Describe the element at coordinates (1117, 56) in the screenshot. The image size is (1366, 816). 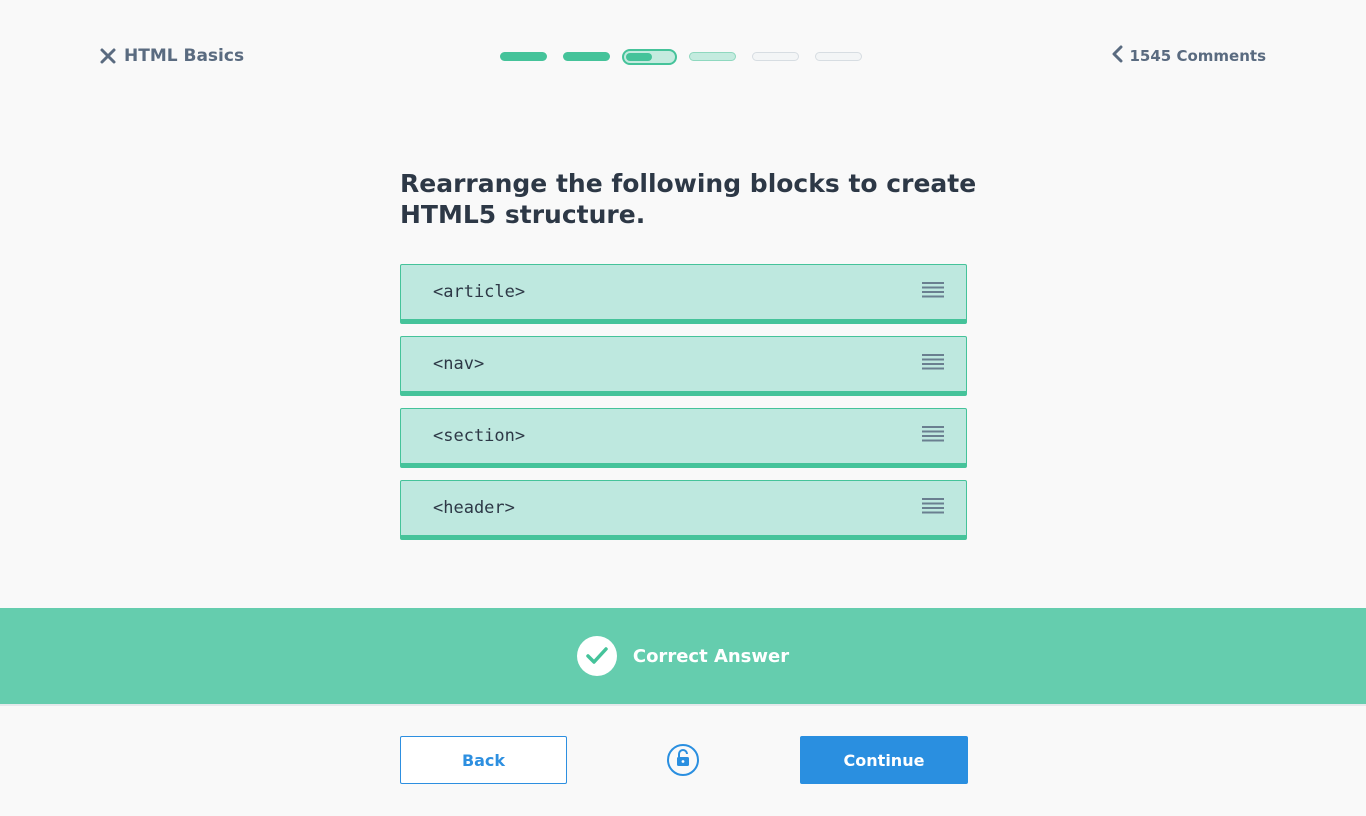
I see `chevron-left-icon` at that location.